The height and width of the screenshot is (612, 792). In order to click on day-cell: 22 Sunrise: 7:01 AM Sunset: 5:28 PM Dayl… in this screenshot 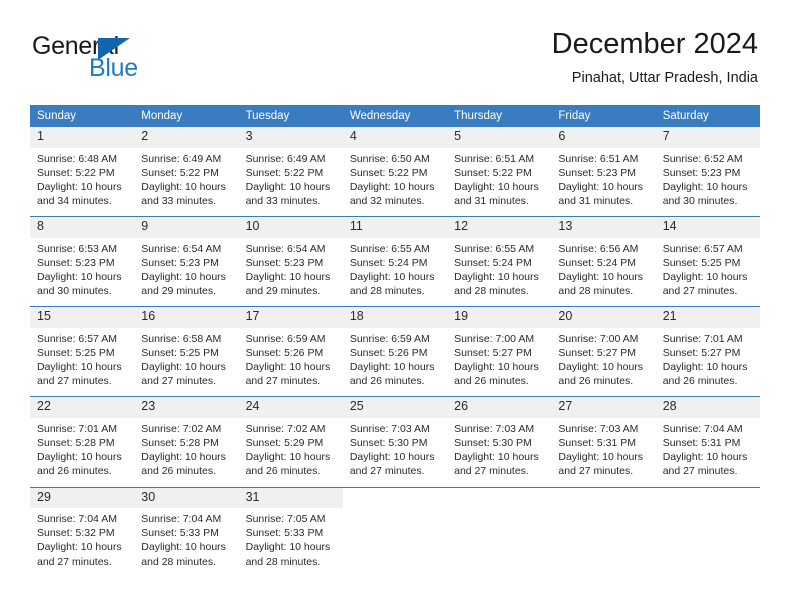, I will do `click(82, 441)`.